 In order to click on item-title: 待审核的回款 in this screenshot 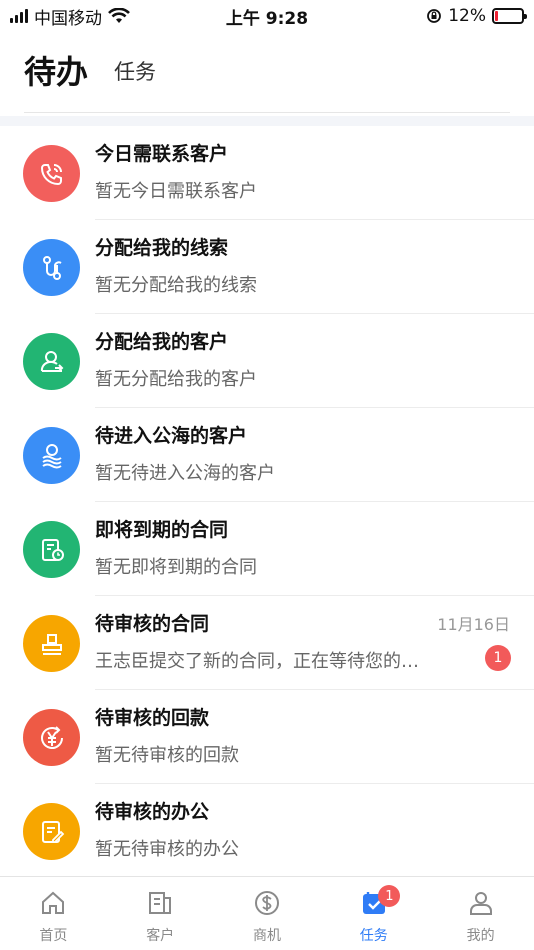, I will do `click(152, 718)`.